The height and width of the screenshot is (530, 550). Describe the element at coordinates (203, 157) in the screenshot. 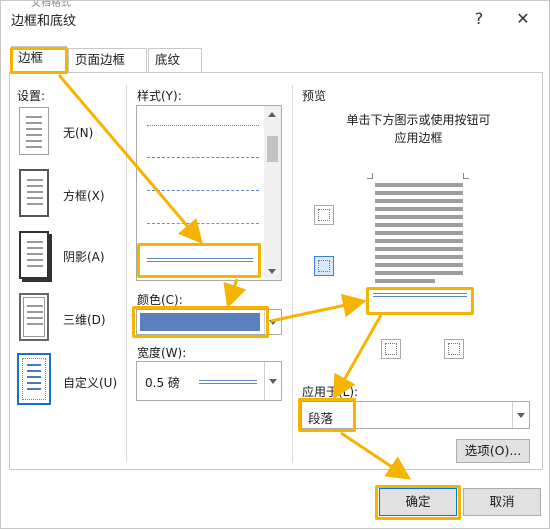

I see `style-option-dashed-short` at that location.